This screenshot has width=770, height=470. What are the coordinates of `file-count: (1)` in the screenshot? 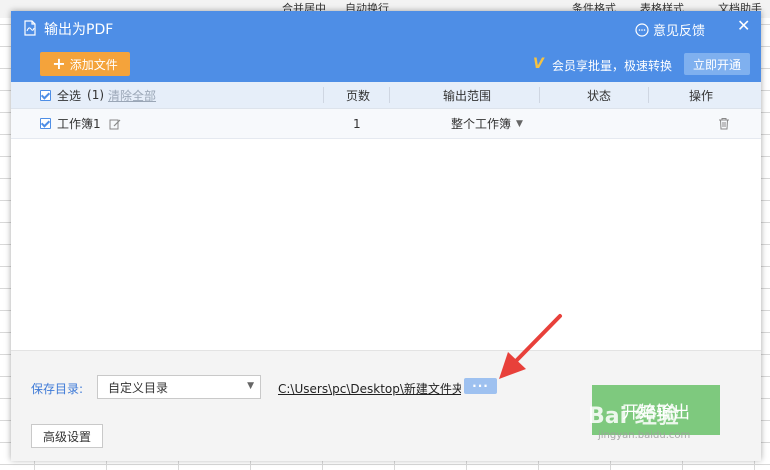 It's located at (96, 95).